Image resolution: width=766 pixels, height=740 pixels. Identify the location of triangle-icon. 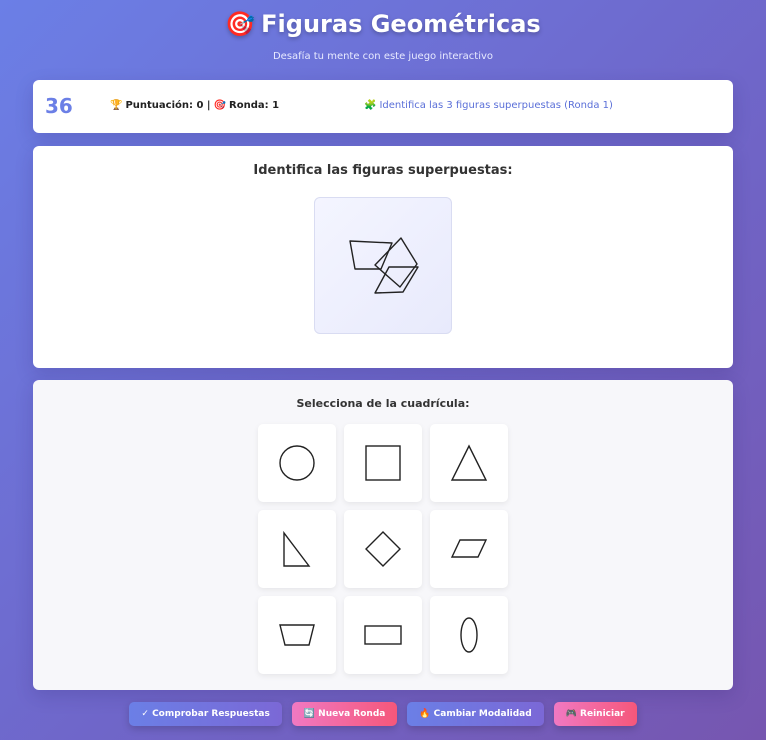
(469, 462).